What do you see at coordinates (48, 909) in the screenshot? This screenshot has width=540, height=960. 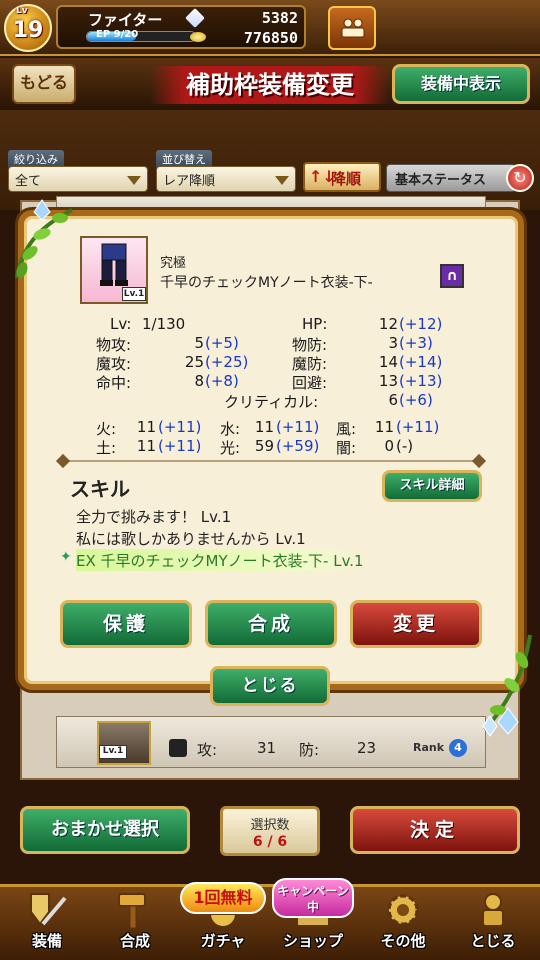 I see `sword-shield-icon` at bounding box center [48, 909].